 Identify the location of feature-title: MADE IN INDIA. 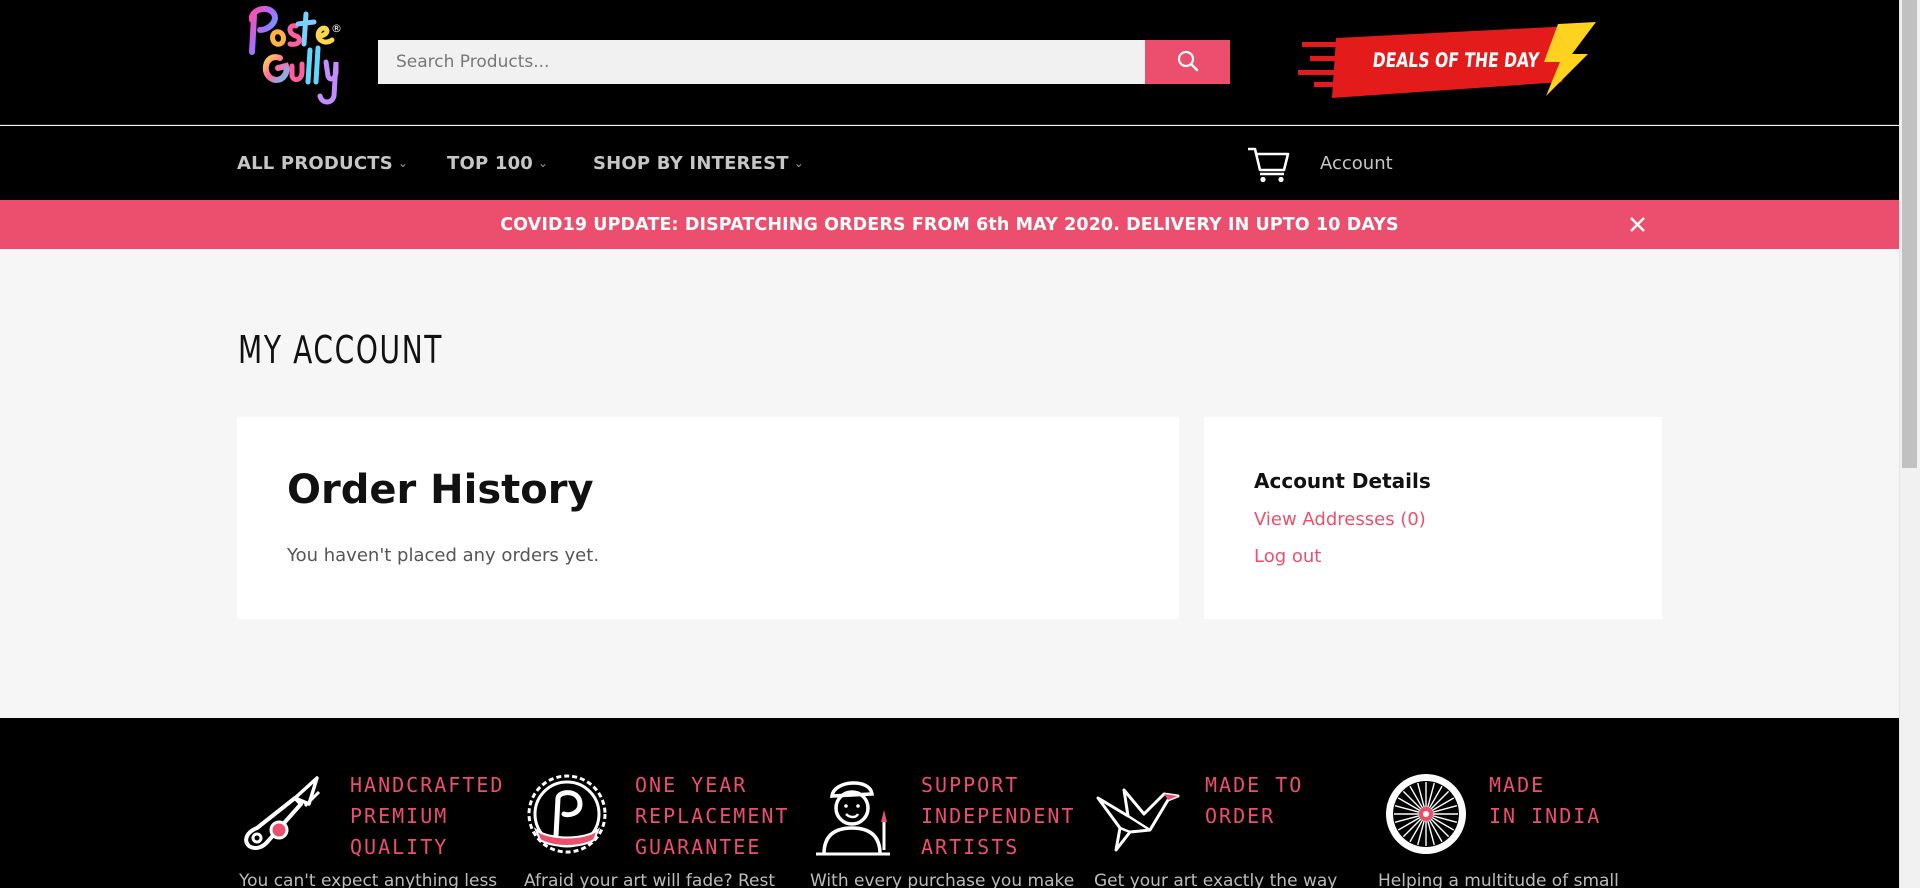
(1579, 801).